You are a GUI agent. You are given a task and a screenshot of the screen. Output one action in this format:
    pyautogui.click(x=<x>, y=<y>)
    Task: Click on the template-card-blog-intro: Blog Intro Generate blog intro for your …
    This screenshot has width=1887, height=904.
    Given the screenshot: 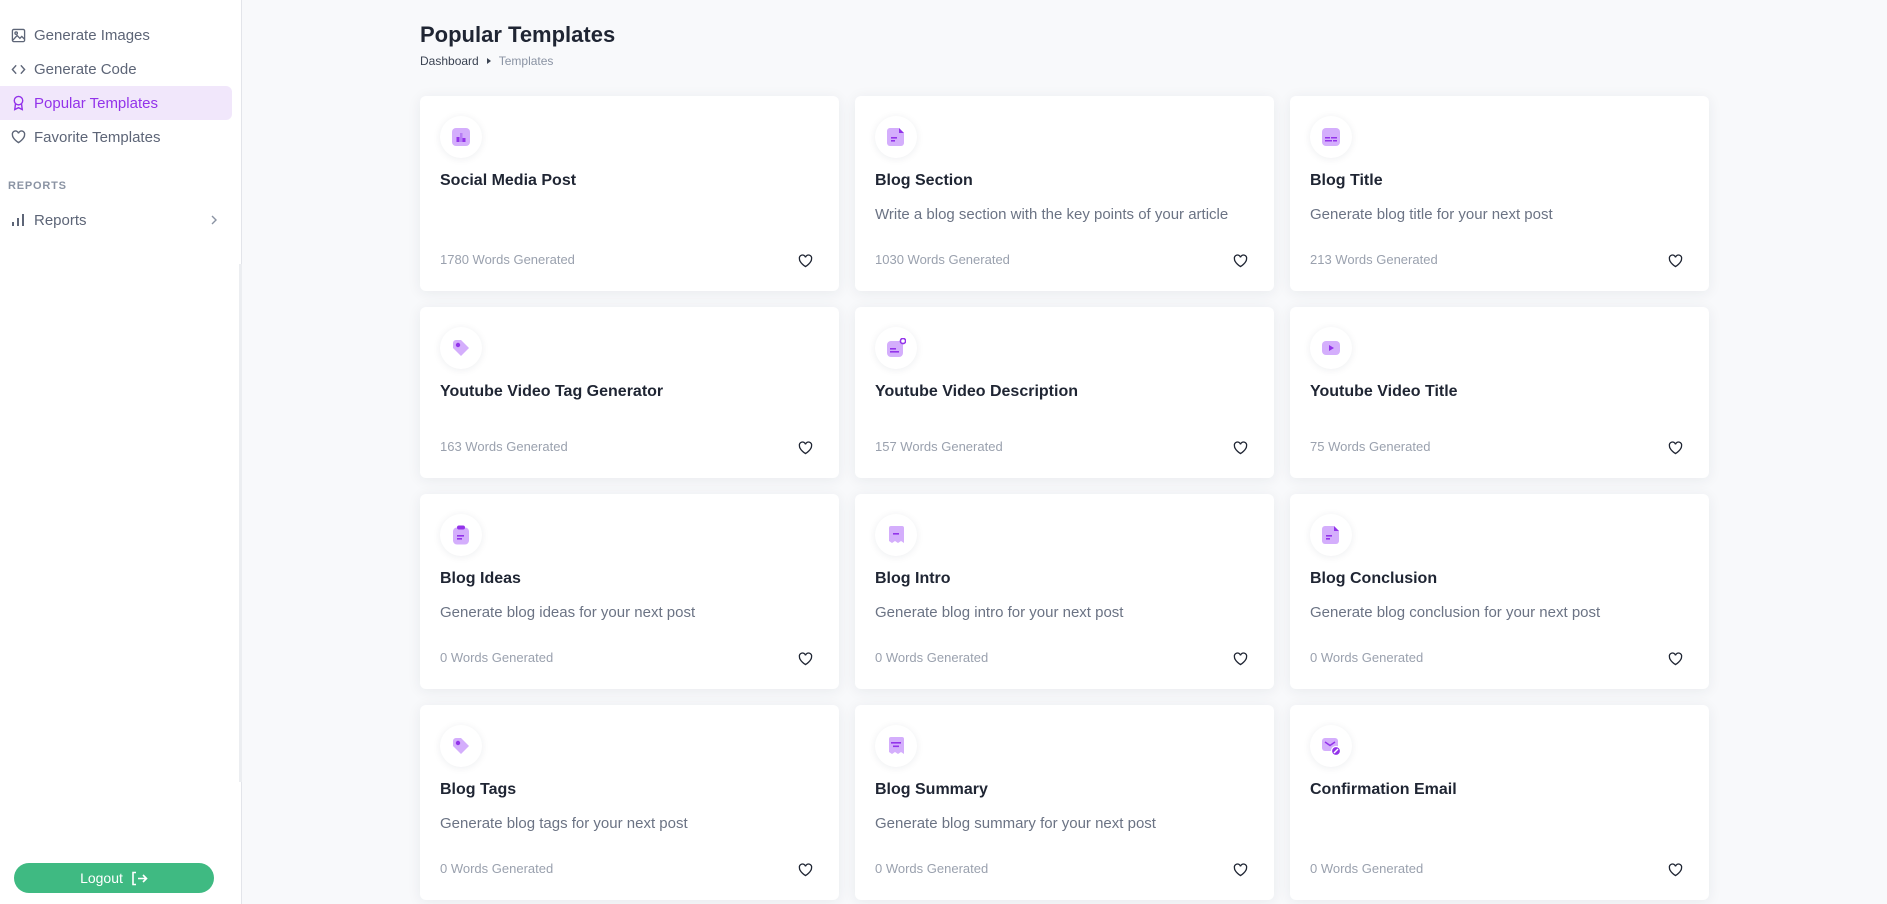 What is the action you would take?
    pyautogui.click(x=1064, y=591)
    